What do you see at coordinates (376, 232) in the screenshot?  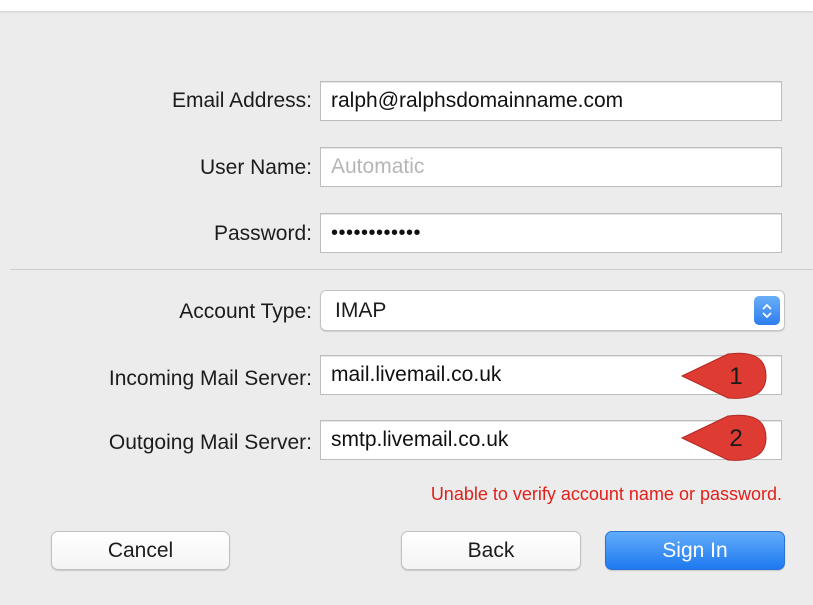 I see `password-value: ••••••••••••` at bounding box center [376, 232].